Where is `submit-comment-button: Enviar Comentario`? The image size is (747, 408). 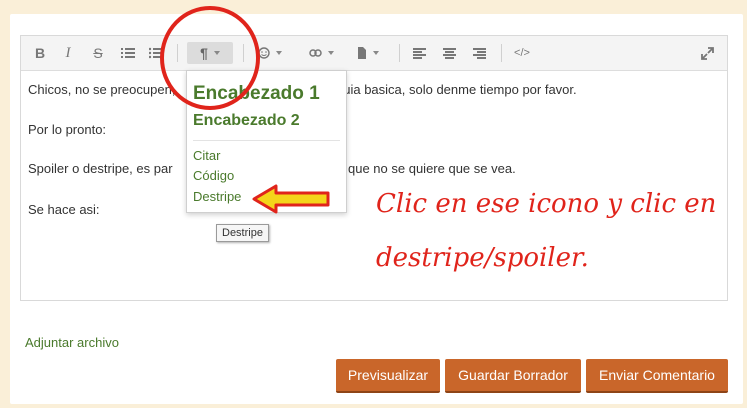
submit-comment-button: Enviar Comentario is located at coordinates (657, 376).